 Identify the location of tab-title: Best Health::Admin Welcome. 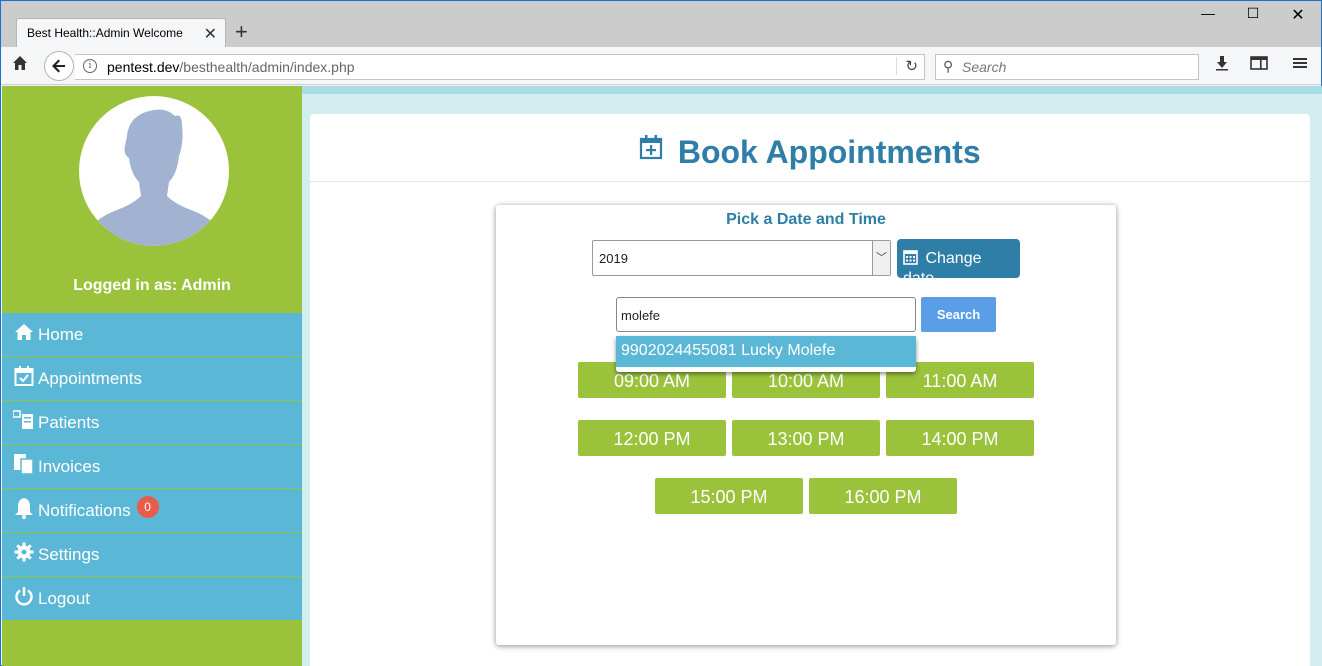
(105, 33).